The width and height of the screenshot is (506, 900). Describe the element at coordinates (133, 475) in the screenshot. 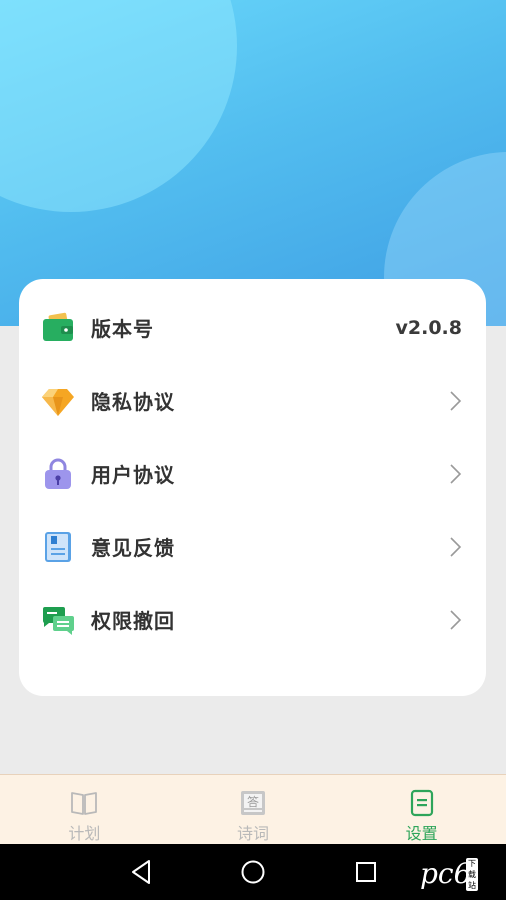

I see `settings-item-label: 用户协议` at that location.